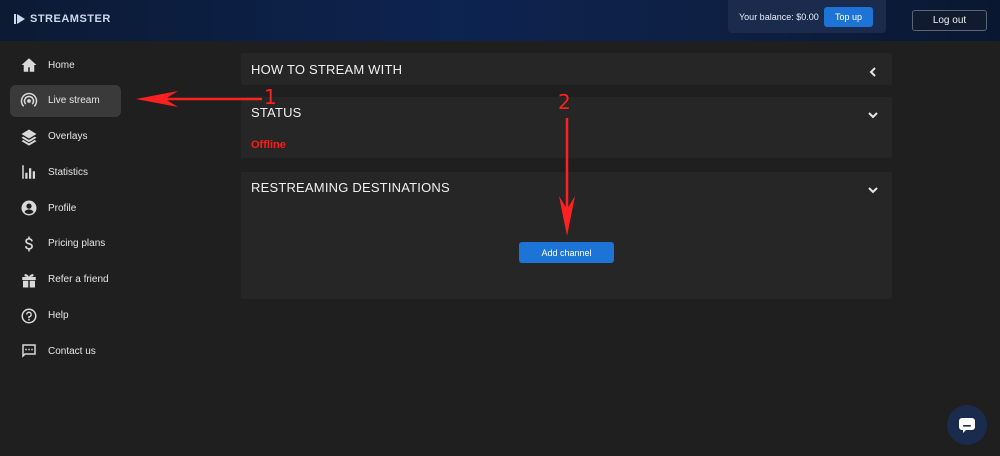 This screenshot has height=456, width=1000. Describe the element at coordinates (58, 316) in the screenshot. I see `sidebar-item-label: Help` at that location.